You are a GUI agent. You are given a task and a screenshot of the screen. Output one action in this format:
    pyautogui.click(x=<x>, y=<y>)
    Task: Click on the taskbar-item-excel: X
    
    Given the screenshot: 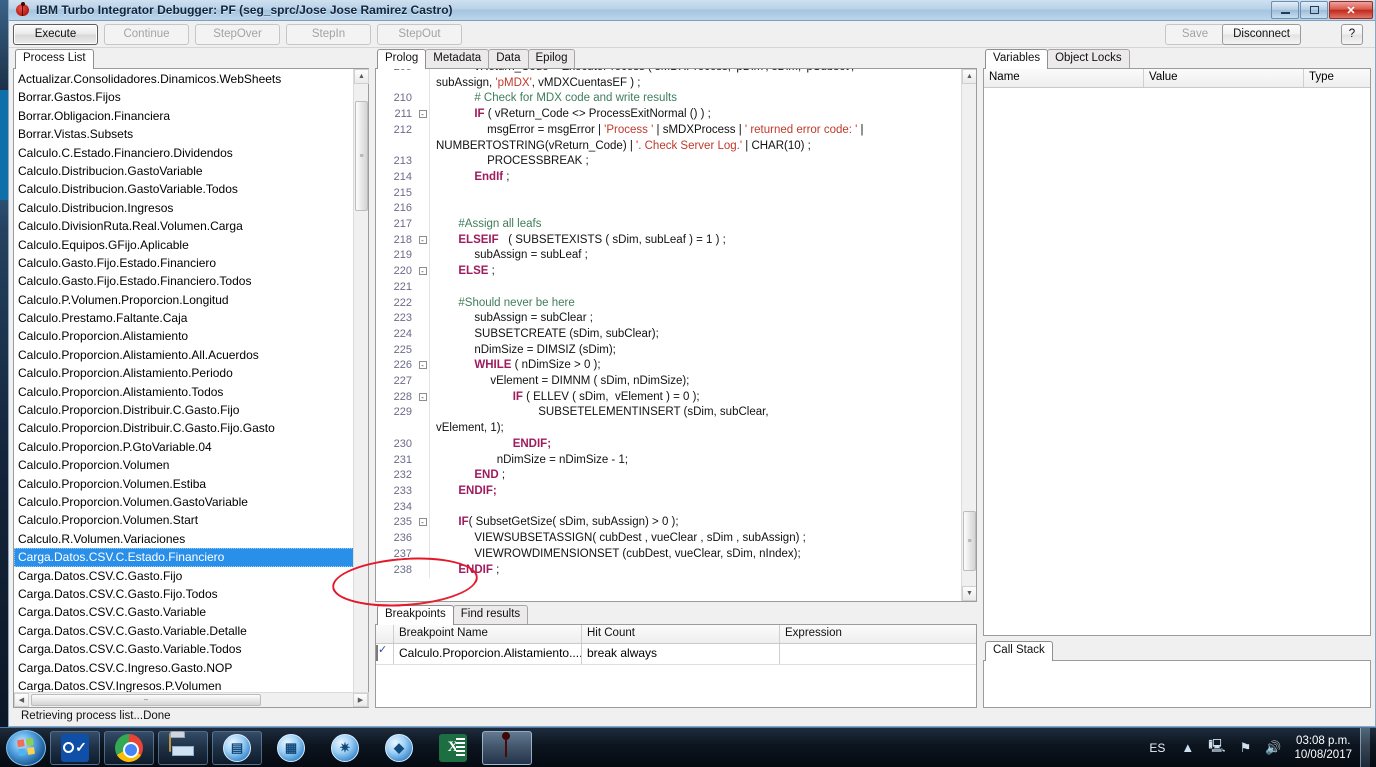 What is the action you would take?
    pyautogui.click(x=453, y=748)
    